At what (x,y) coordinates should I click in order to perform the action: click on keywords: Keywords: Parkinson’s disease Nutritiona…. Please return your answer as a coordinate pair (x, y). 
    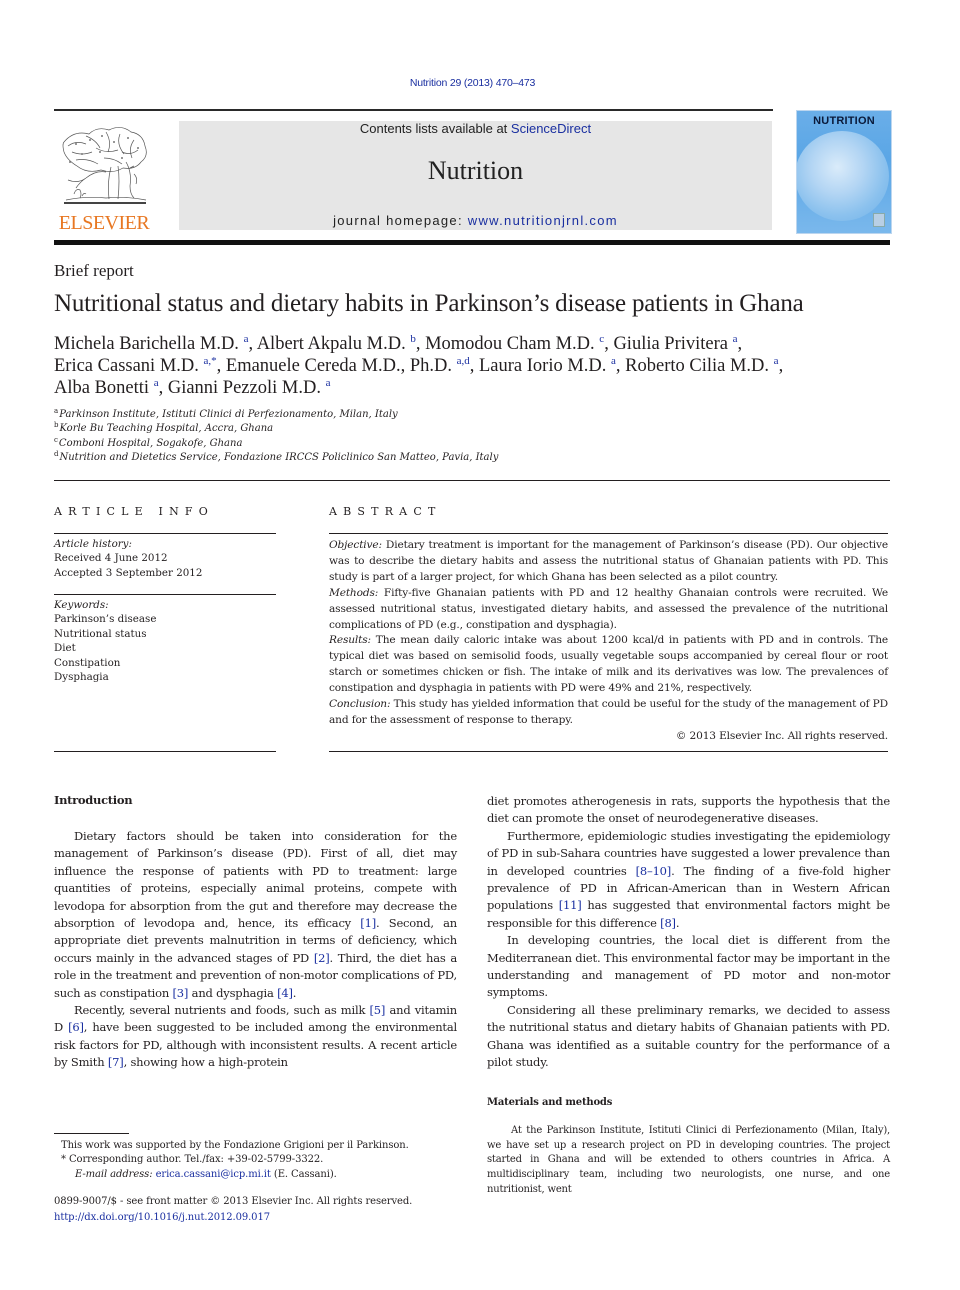
    Looking at the image, I should click on (165, 641).